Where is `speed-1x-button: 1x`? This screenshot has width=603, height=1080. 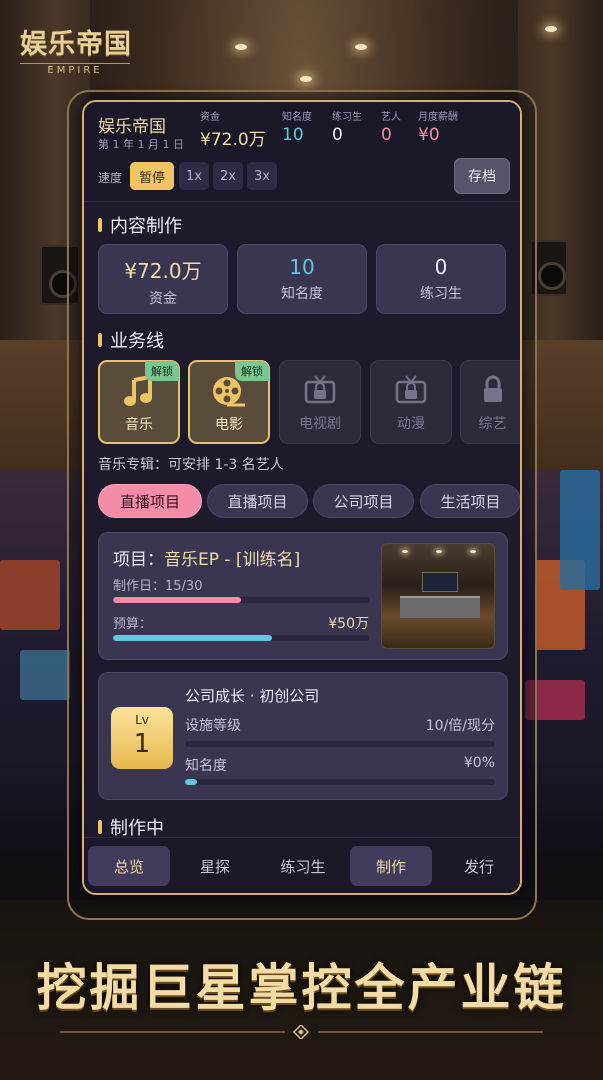 speed-1x-button: 1x is located at coordinates (194, 176).